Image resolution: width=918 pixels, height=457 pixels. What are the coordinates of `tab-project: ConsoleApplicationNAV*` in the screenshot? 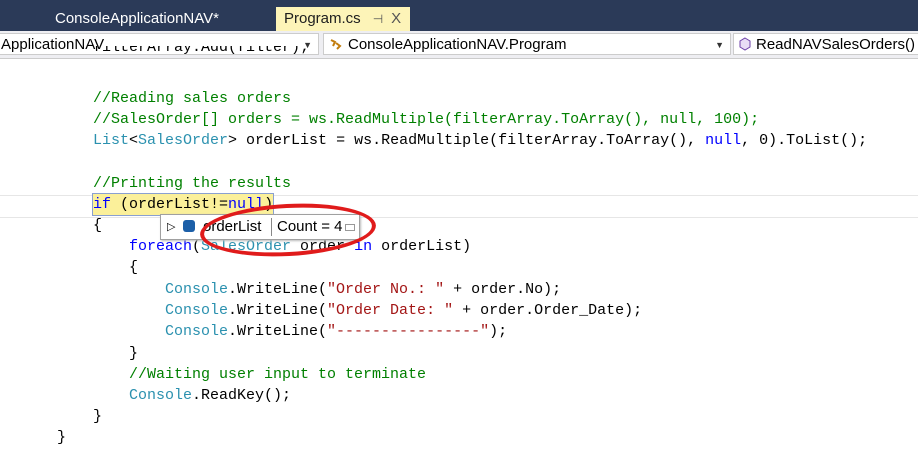 It's located at (137, 19).